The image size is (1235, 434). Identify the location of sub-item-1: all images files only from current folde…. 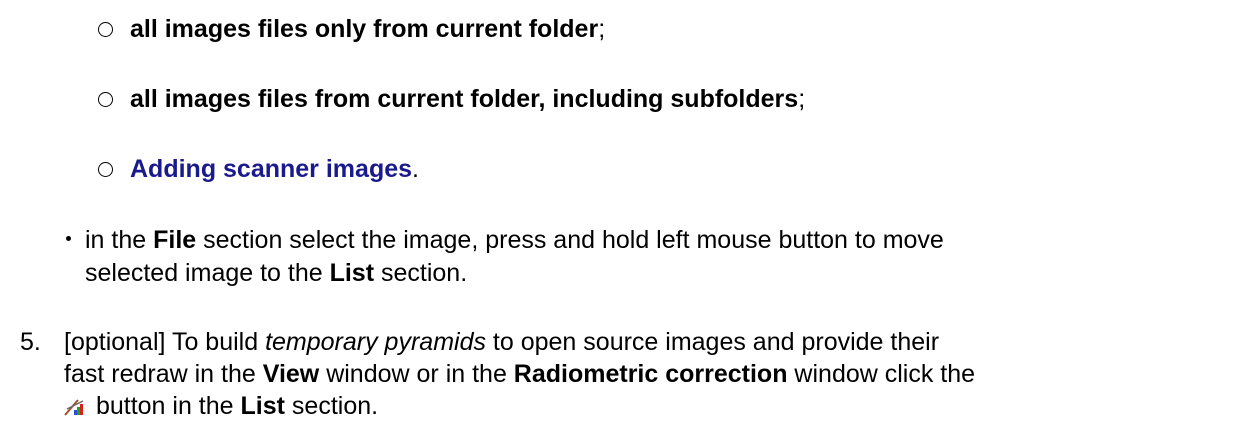
(367, 29).